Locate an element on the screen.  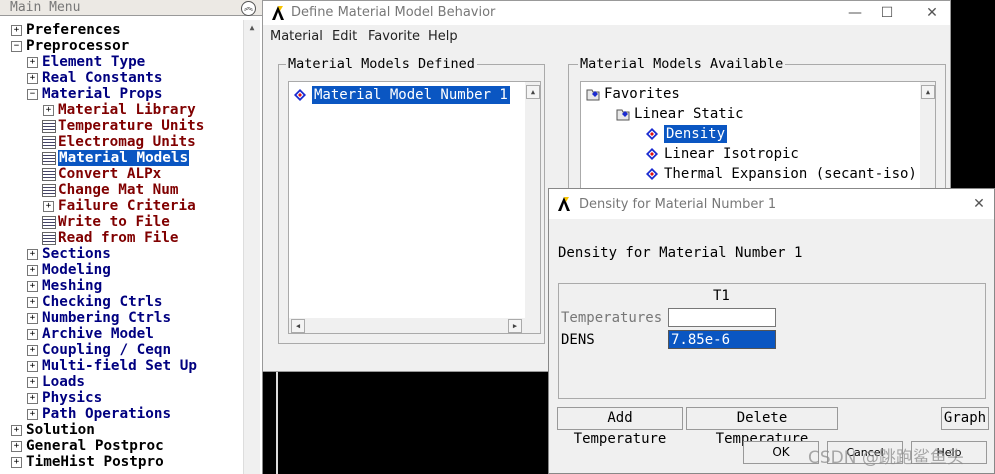
menu-tree-item: + Multi-field Set Up is located at coordinates (121, 366).